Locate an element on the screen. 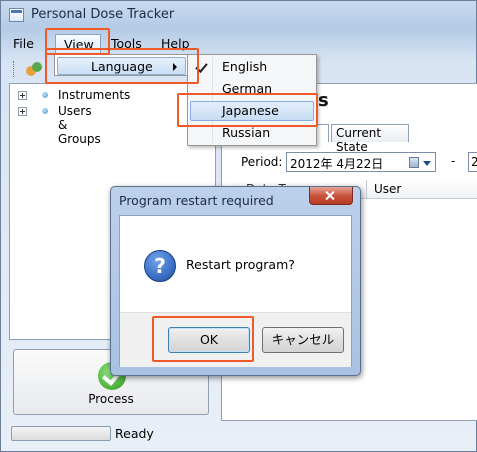 Image resolution: width=477 pixels, height=452 pixels. menu-item-russian: Russian is located at coordinates (252, 133).